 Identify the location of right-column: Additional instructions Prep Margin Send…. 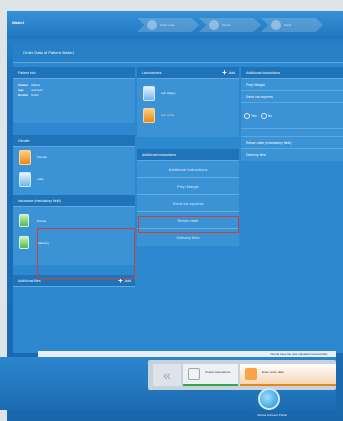
(292, 114).